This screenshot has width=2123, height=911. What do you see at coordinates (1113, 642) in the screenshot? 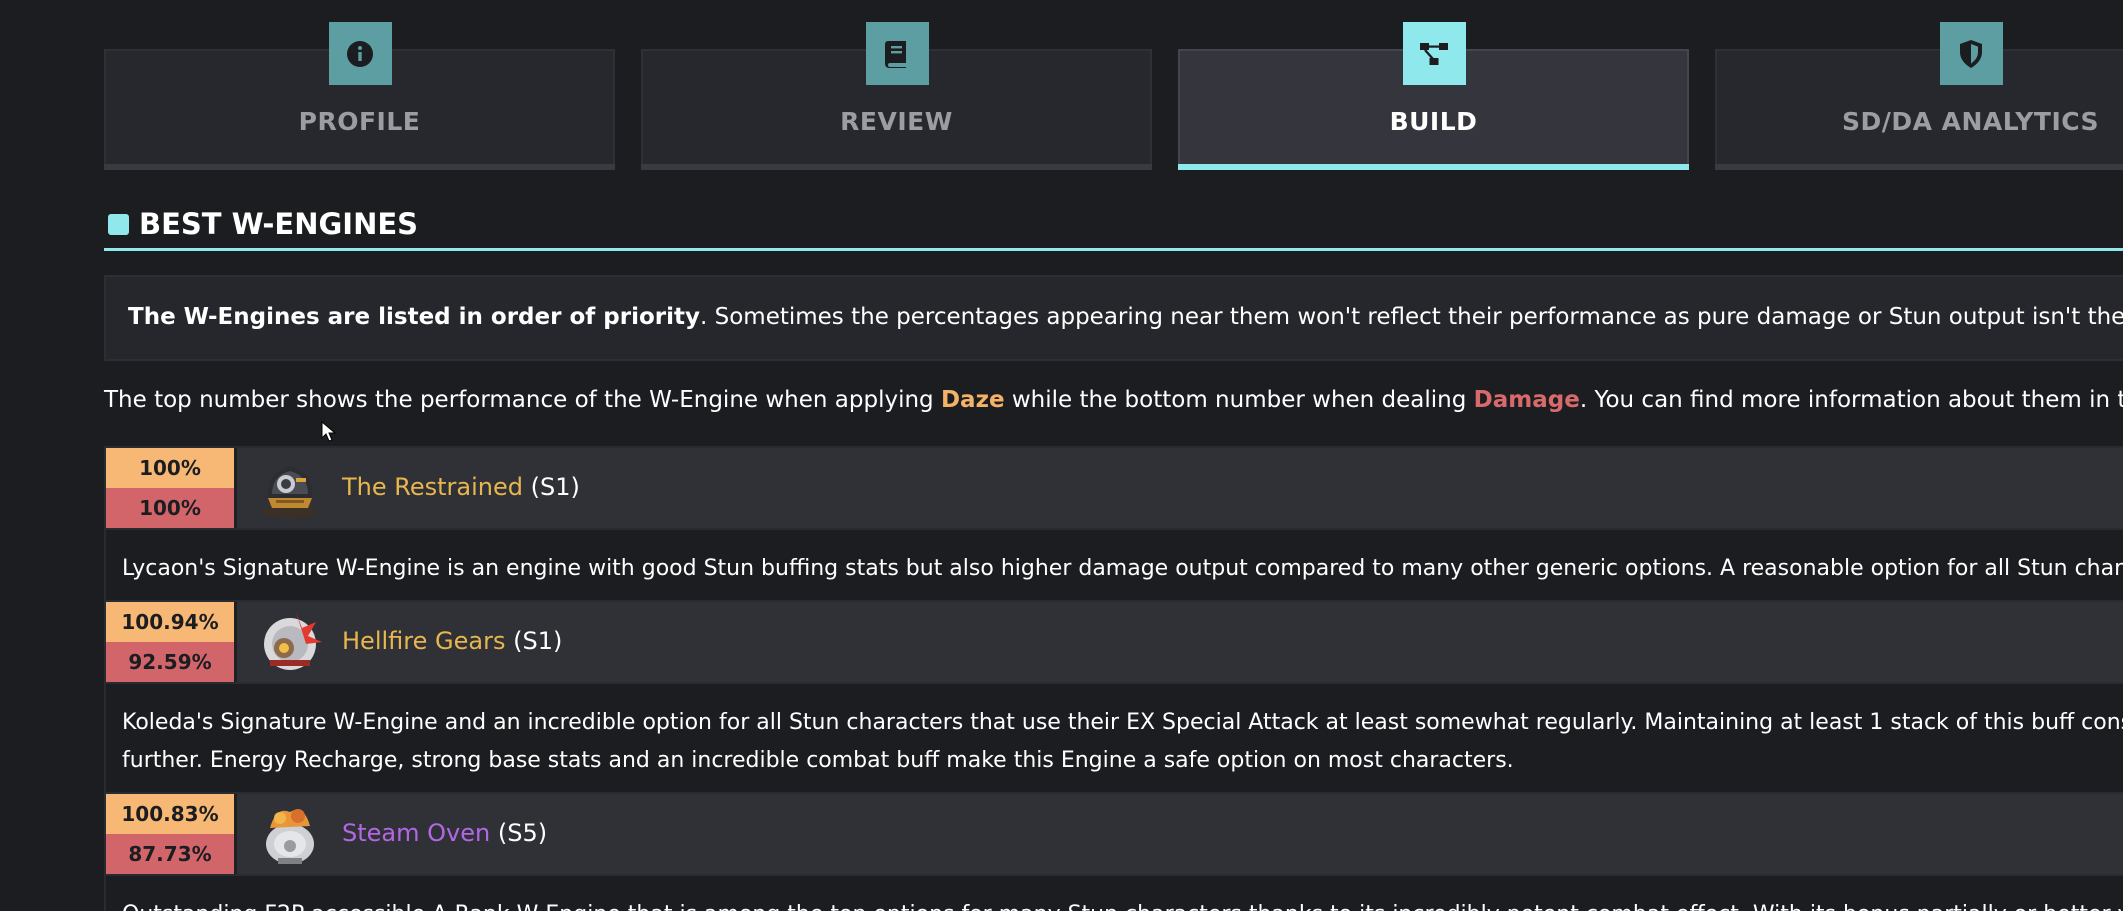
I see `engine-header: 100.94% 92.59% Hellfire Gears (S1)` at bounding box center [1113, 642].